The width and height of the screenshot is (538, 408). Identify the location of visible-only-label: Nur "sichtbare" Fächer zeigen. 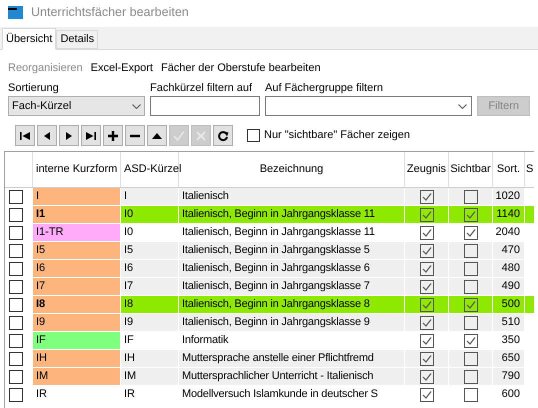
(337, 136).